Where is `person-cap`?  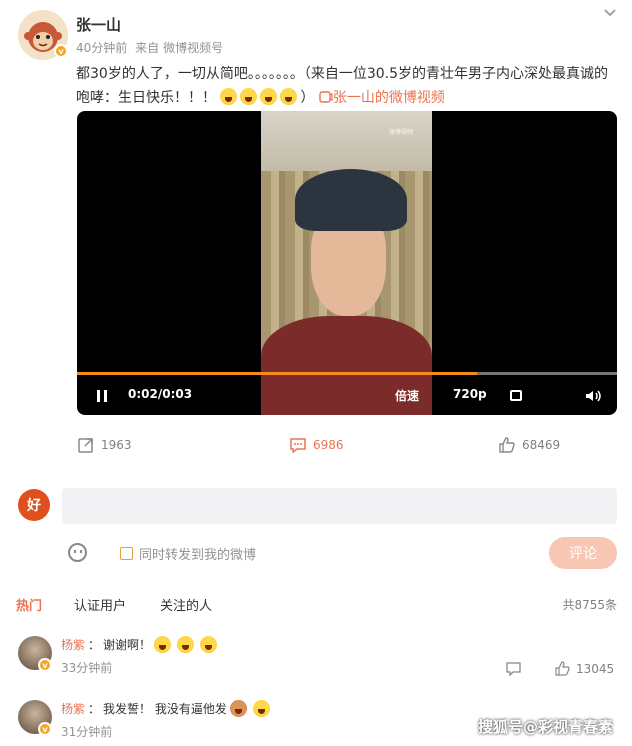 person-cap is located at coordinates (351, 200).